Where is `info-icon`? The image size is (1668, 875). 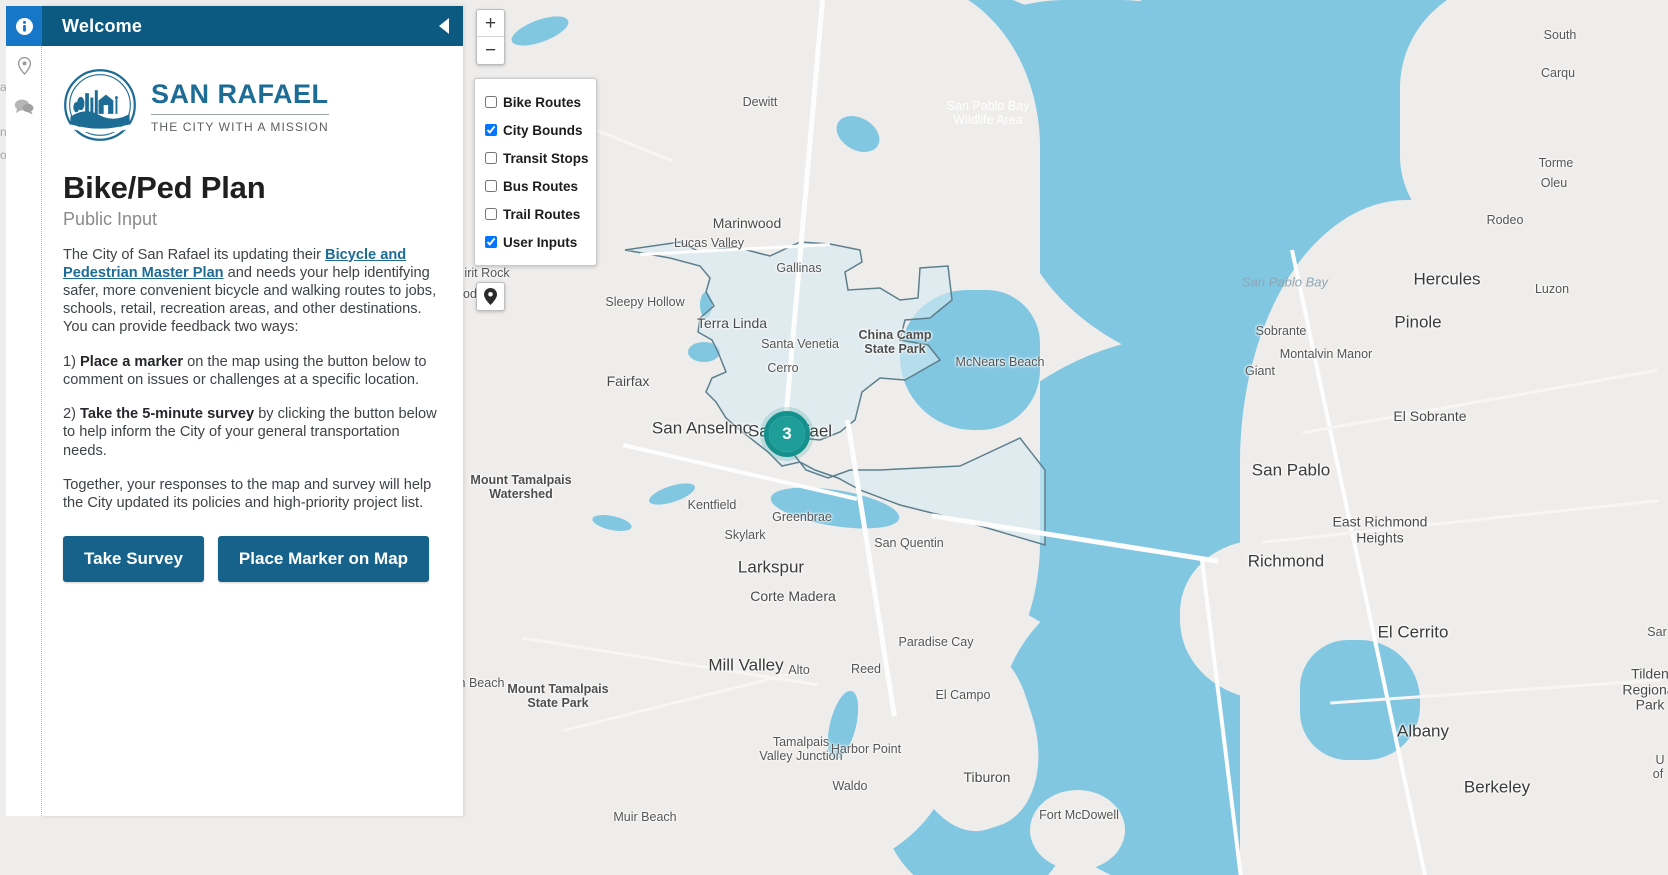
info-icon is located at coordinates (24, 26).